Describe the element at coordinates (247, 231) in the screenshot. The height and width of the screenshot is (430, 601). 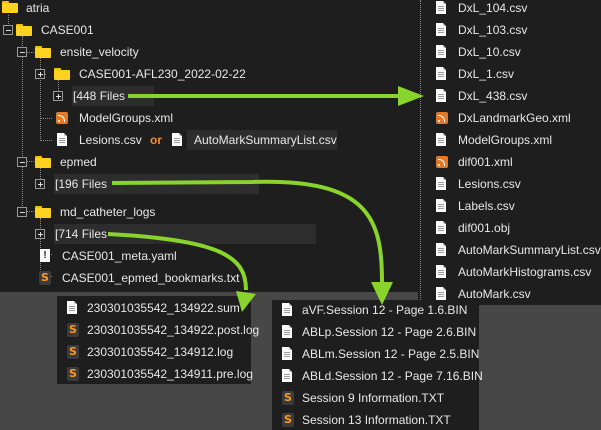
I see `arrow-epmed-to-list` at that location.